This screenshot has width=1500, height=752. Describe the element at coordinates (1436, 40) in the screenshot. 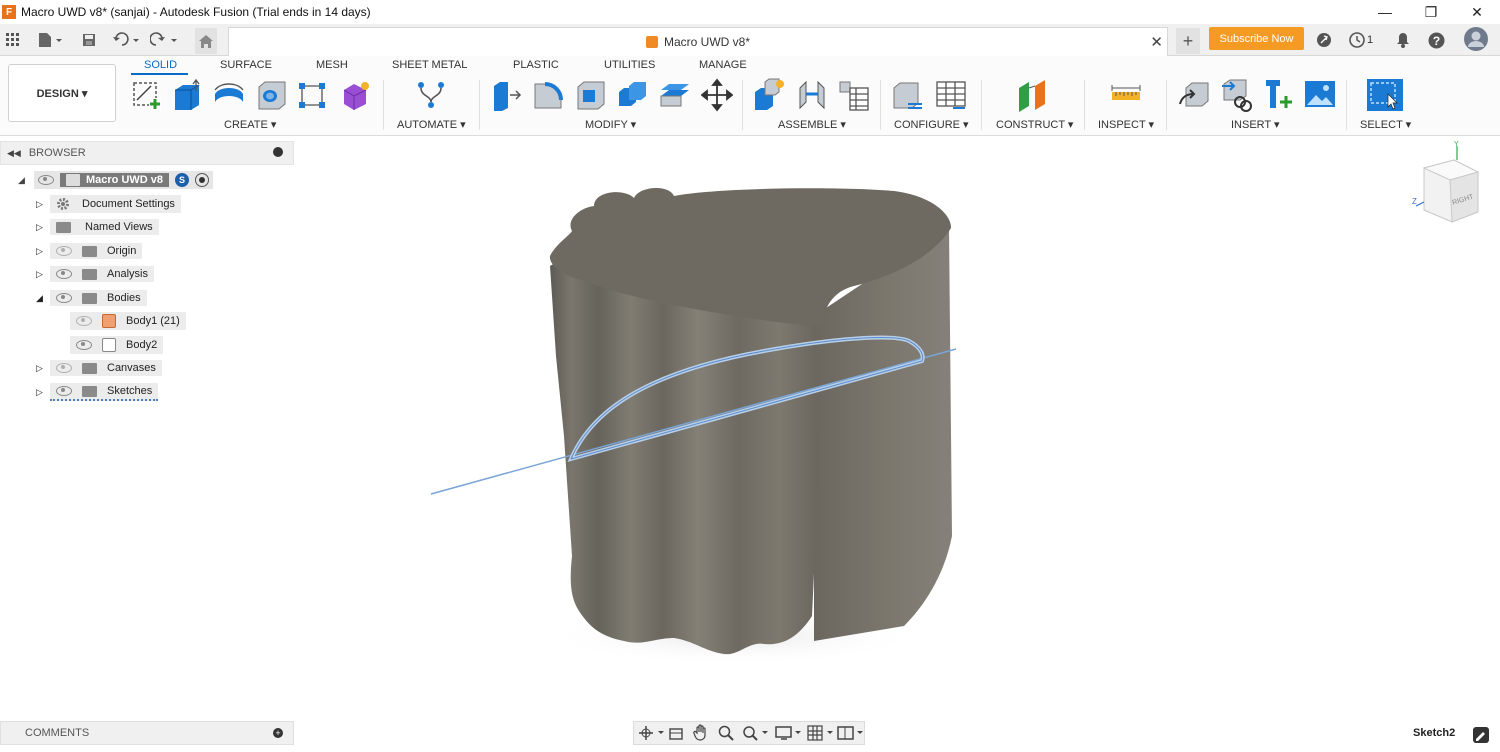

I see `help-icon: ?` at that location.